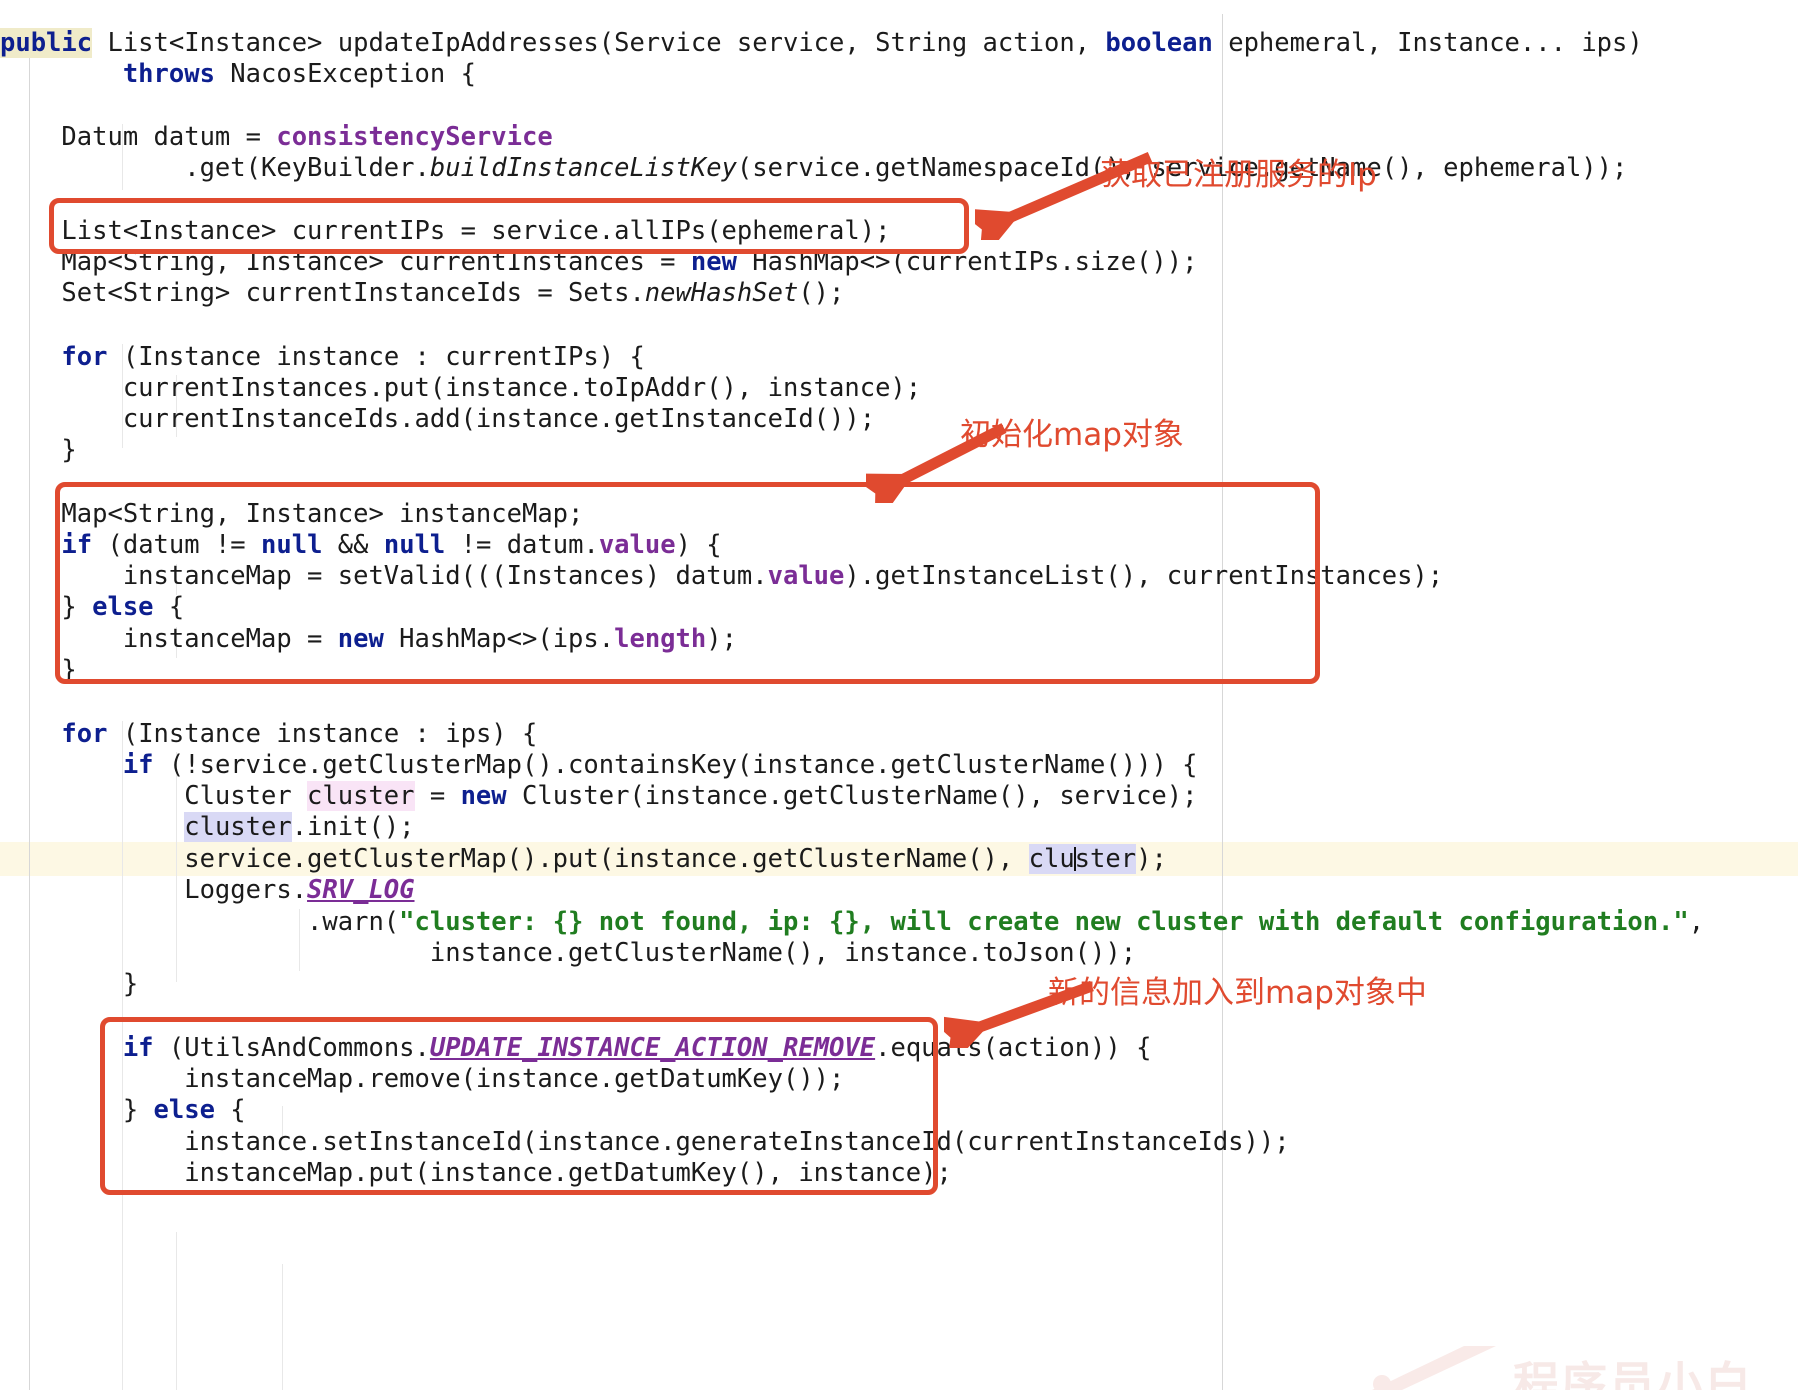 The width and height of the screenshot is (1798, 1390). What do you see at coordinates (1633, 1373) in the screenshot?
I see `watermark-text: 程序员小白` at bounding box center [1633, 1373].